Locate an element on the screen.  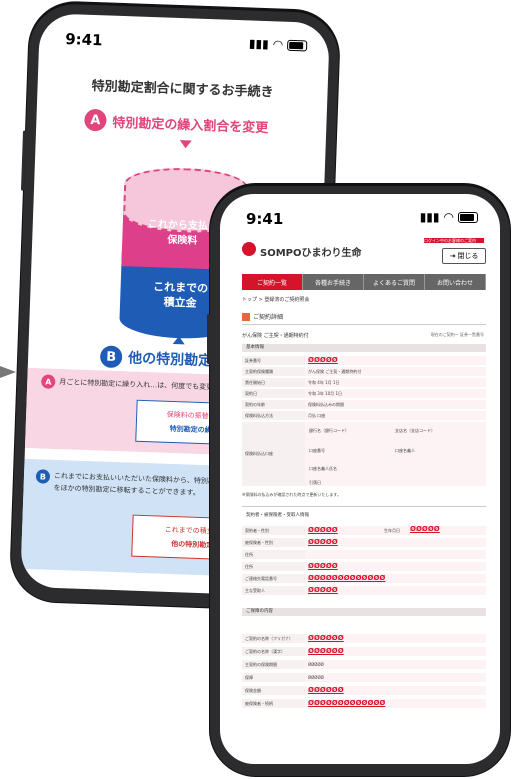
section-bar-contractor: 契約者・被保険者・受取人情報 is located at coordinates (364, 516).